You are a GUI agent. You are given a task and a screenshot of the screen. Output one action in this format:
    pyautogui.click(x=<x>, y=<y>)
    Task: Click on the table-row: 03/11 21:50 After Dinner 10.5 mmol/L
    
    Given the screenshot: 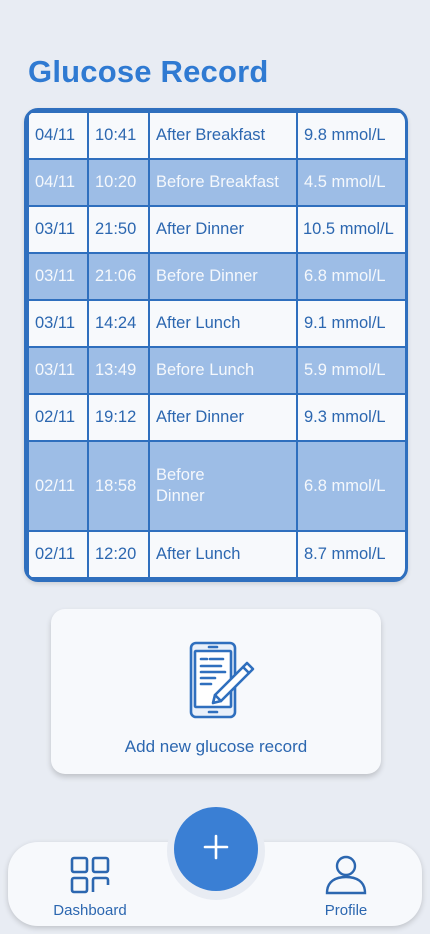 What is the action you would take?
    pyautogui.click(x=216, y=229)
    